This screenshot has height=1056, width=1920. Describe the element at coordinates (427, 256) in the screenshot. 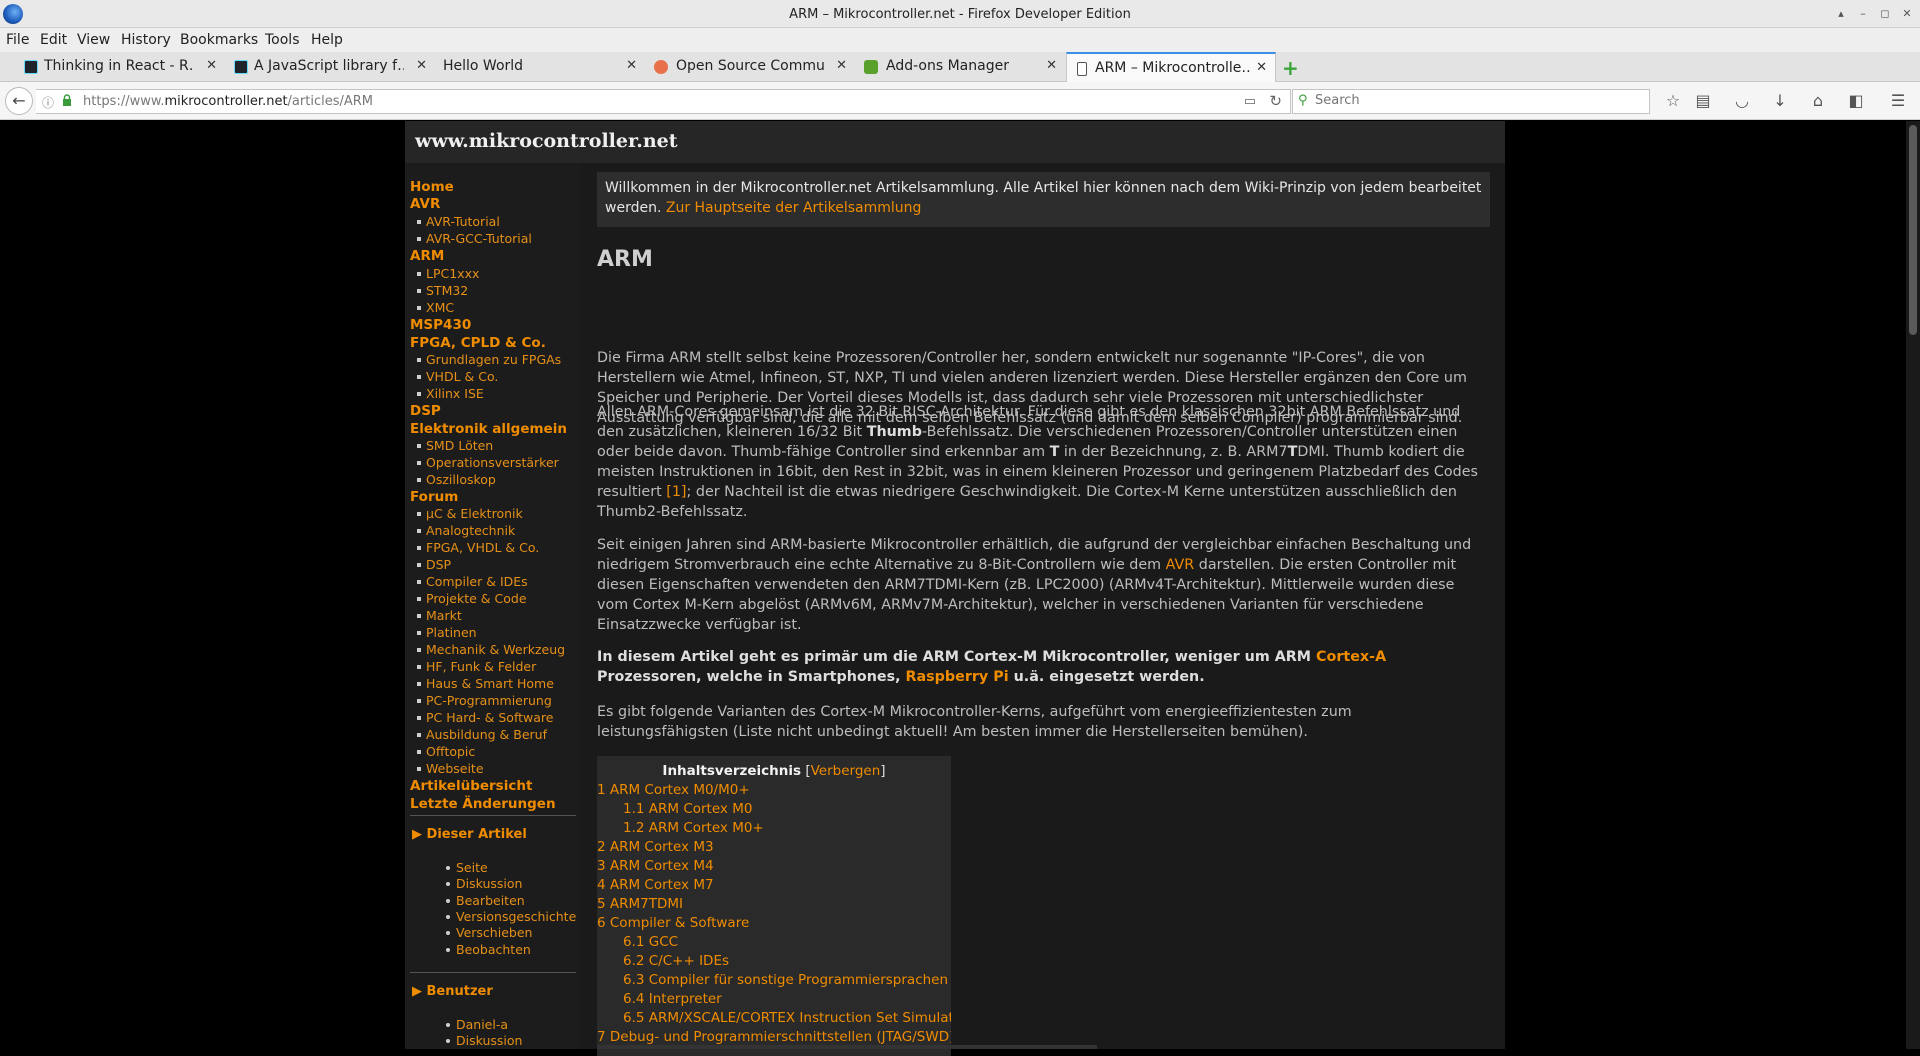

I see `sidebar-arm: ARM` at that location.